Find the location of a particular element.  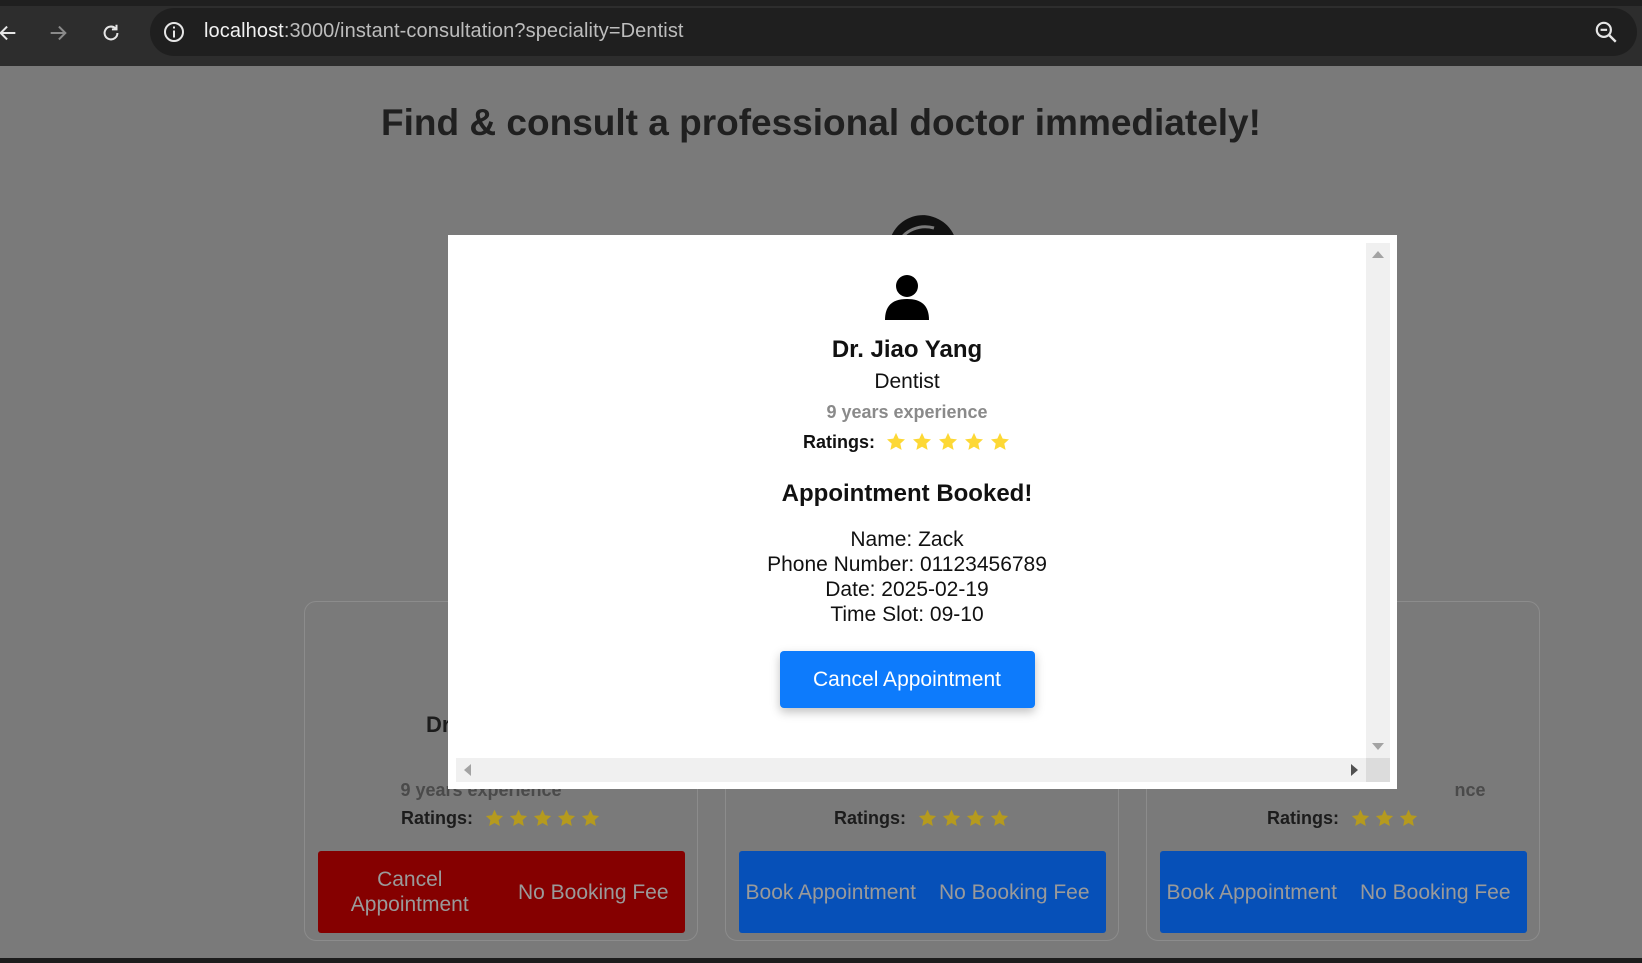

scroll-down-arrow is located at coordinates (1378, 746).